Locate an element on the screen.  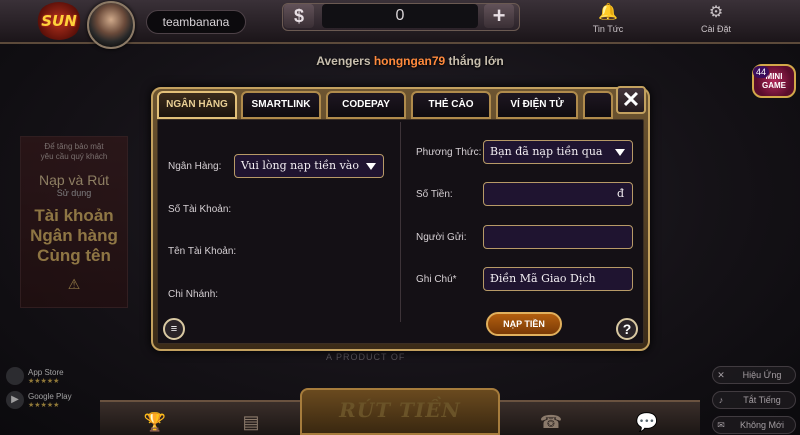
sound-toggle: ♪ Tắt Tiếng is located at coordinates (754, 400).